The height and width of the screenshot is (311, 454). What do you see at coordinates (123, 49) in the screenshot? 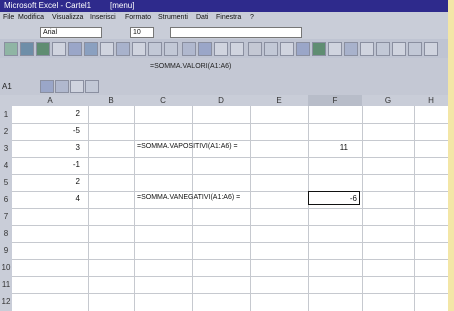
I see `copy-icon` at bounding box center [123, 49].